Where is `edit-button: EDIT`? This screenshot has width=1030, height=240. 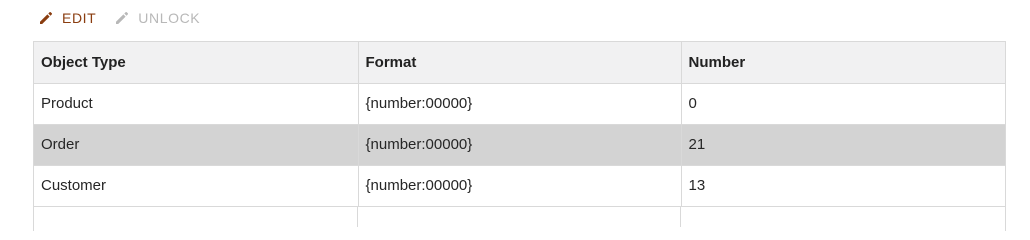 edit-button: EDIT is located at coordinates (67, 18).